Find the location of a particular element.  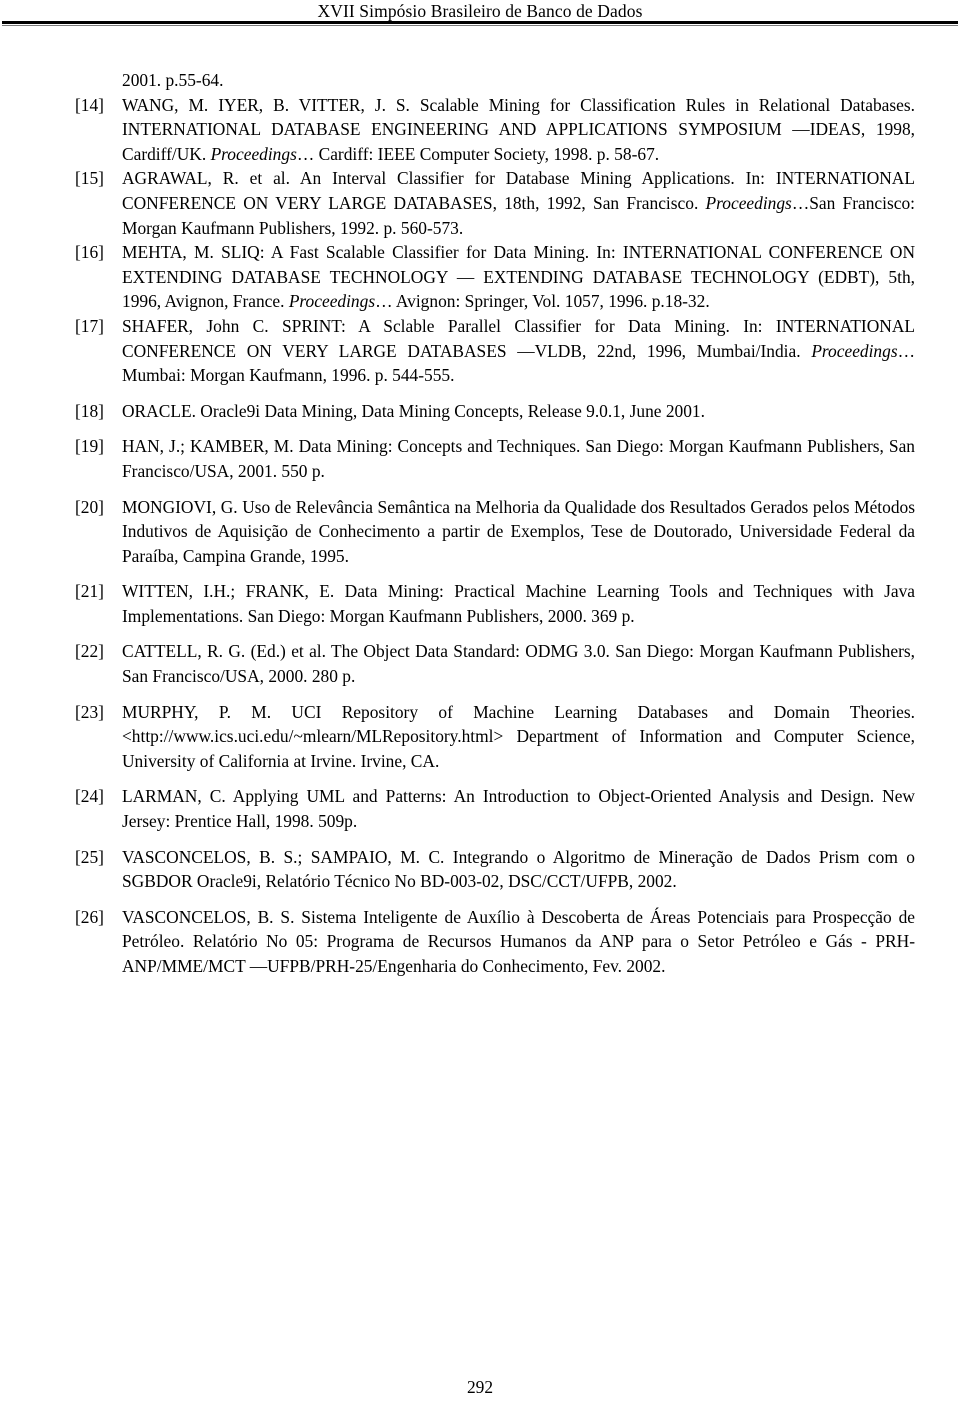

reference-number: [20] is located at coordinates (89, 506).